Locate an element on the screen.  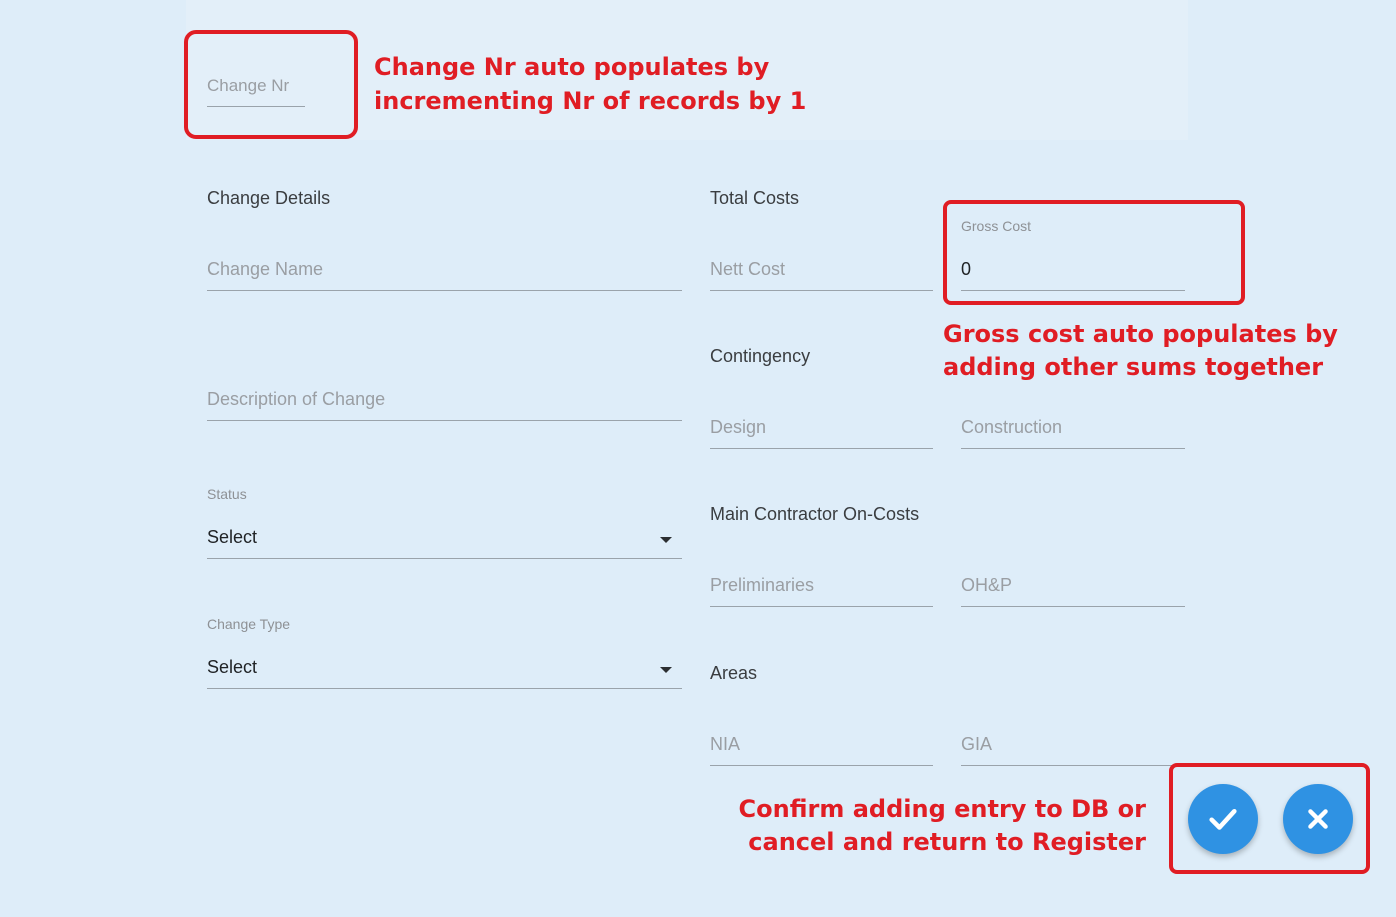
design-placeholder: Design is located at coordinates (738, 427).